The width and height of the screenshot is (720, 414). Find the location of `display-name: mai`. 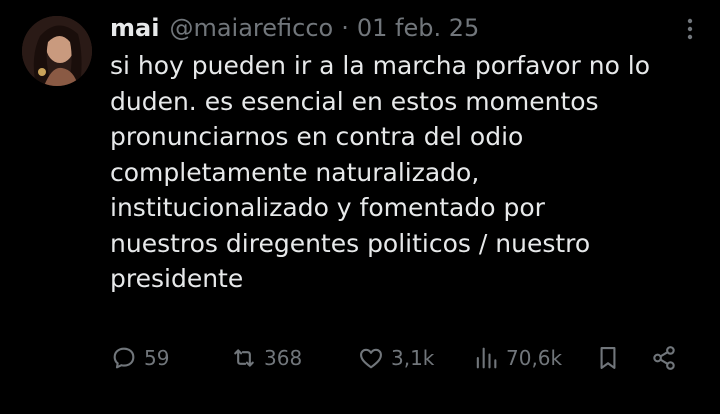

display-name: mai is located at coordinates (134, 28).